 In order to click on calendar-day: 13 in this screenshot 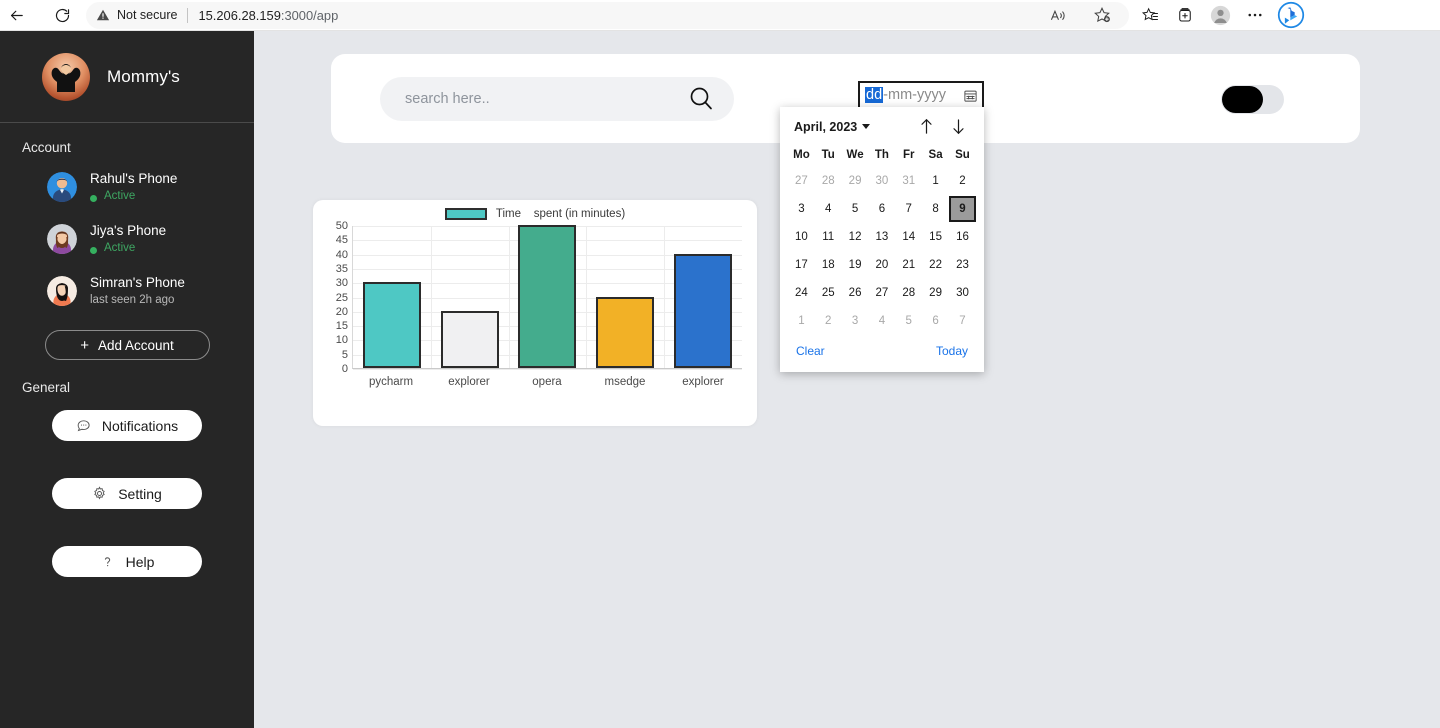, I will do `click(882, 237)`.